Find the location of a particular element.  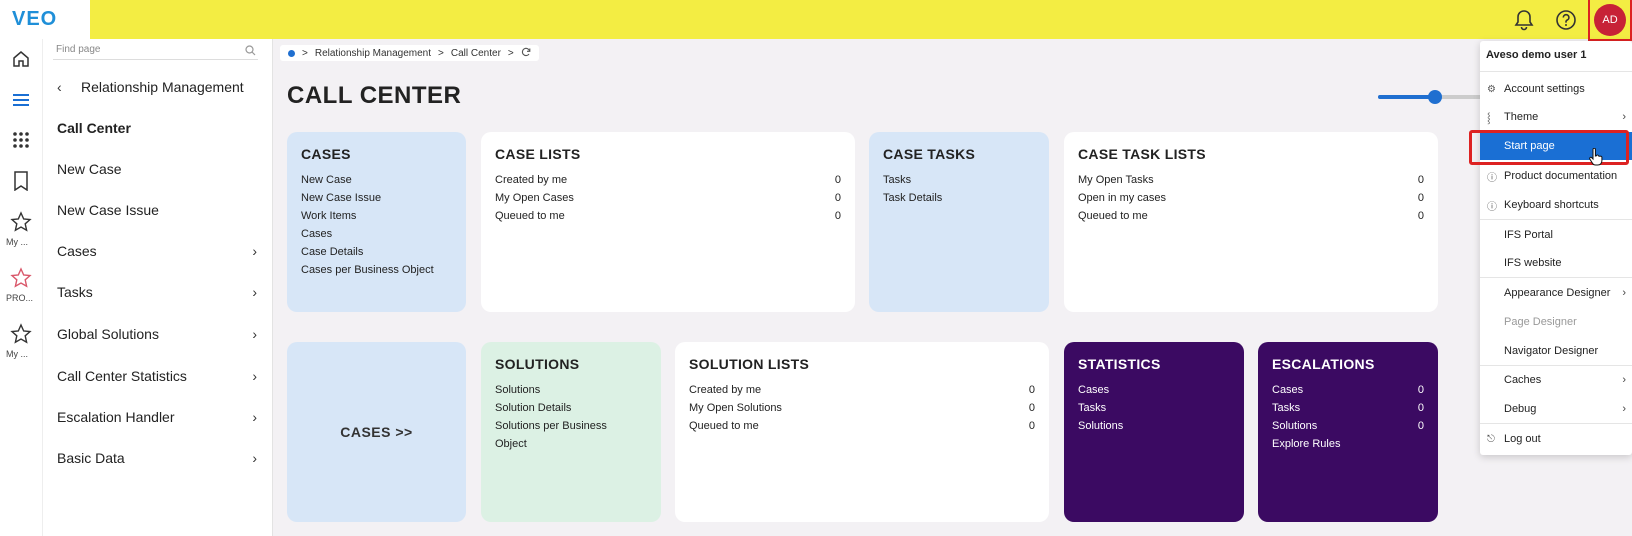

menu-item-appearance-designer: Appearance Designer › is located at coordinates (1556, 293).